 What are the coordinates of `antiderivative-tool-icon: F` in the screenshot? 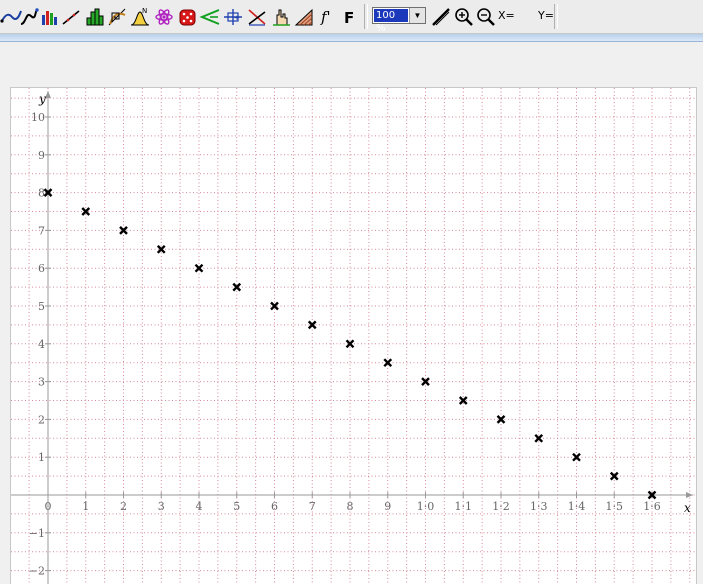 It's located at (349, 18).